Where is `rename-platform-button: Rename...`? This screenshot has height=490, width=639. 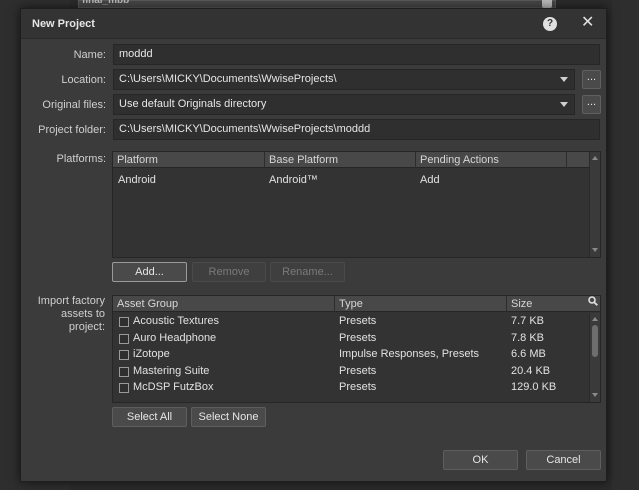
rename-platform-button: Rename... is located at coordinates (307, 272).